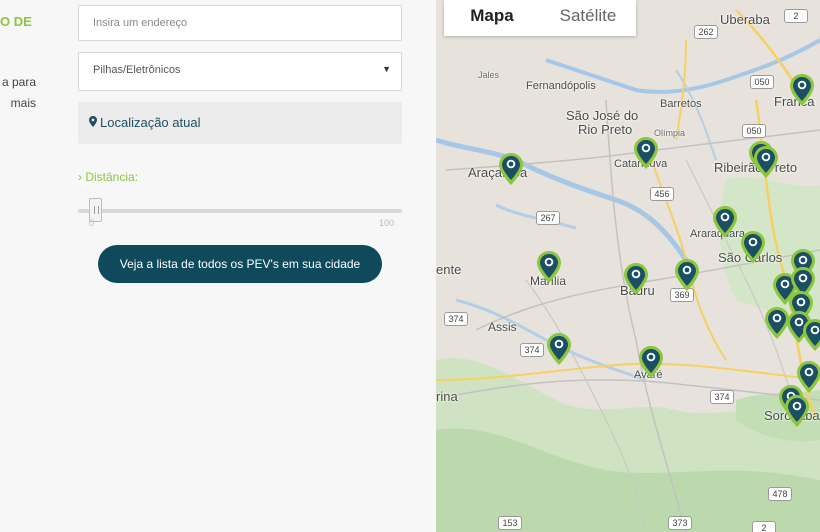 This screenshot has height=532, width=820. Describe the element at coordinates (112, 177) in the screenshot. I see `distance-label-text: Distância:` at that location.